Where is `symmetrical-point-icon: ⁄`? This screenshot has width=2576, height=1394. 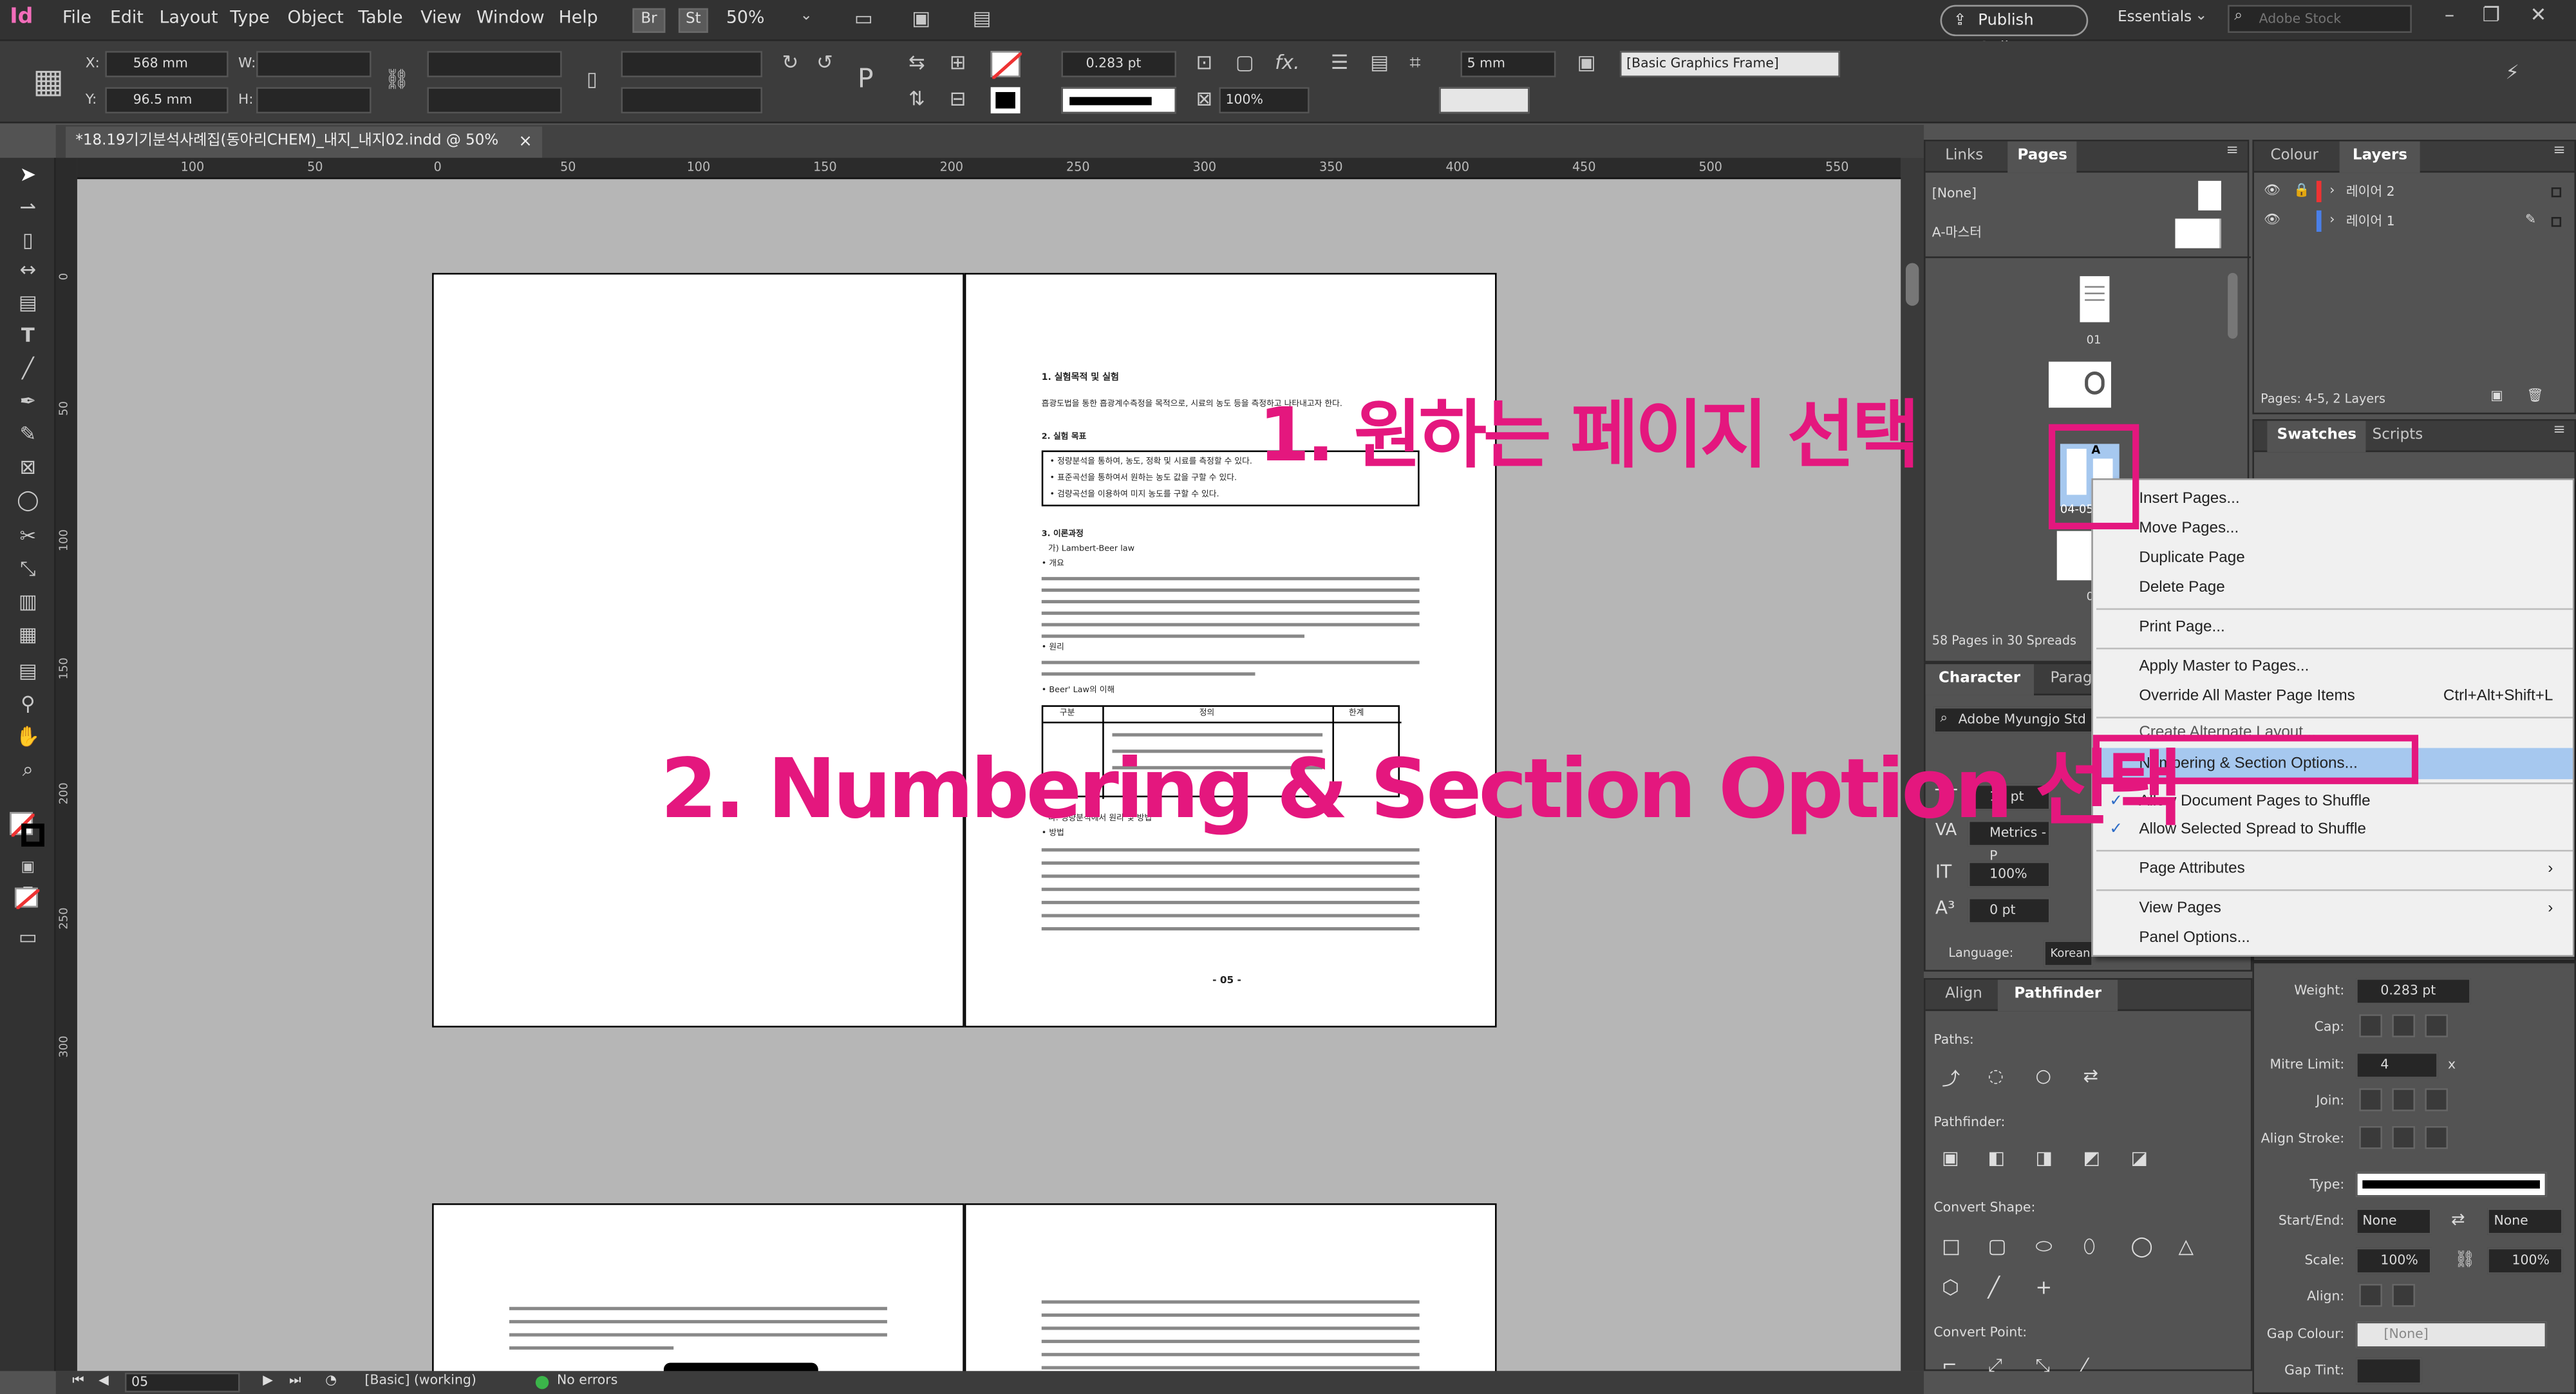 symmetrical-point-icon: ⁄ is located at coordinates (2085, 1365).